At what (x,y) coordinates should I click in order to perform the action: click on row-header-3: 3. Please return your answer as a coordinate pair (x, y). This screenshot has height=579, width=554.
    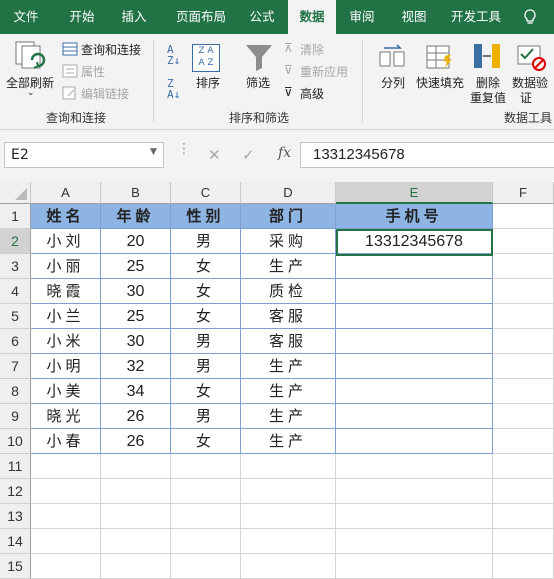
    Looking at the image, I should click on (15, 266).